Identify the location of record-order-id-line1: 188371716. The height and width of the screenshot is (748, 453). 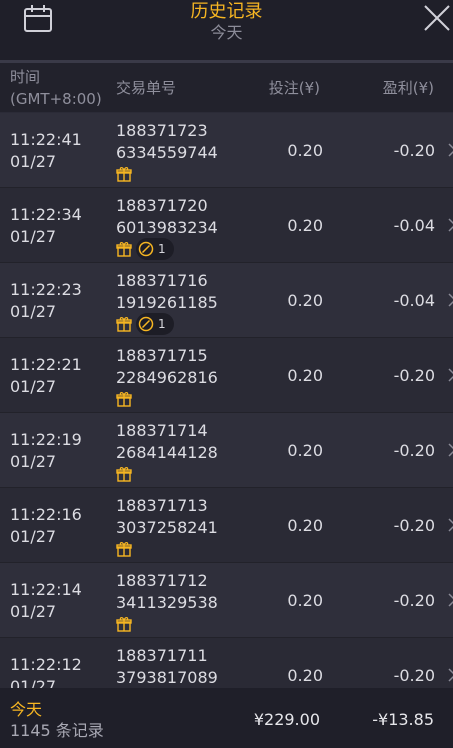
(162, 280).